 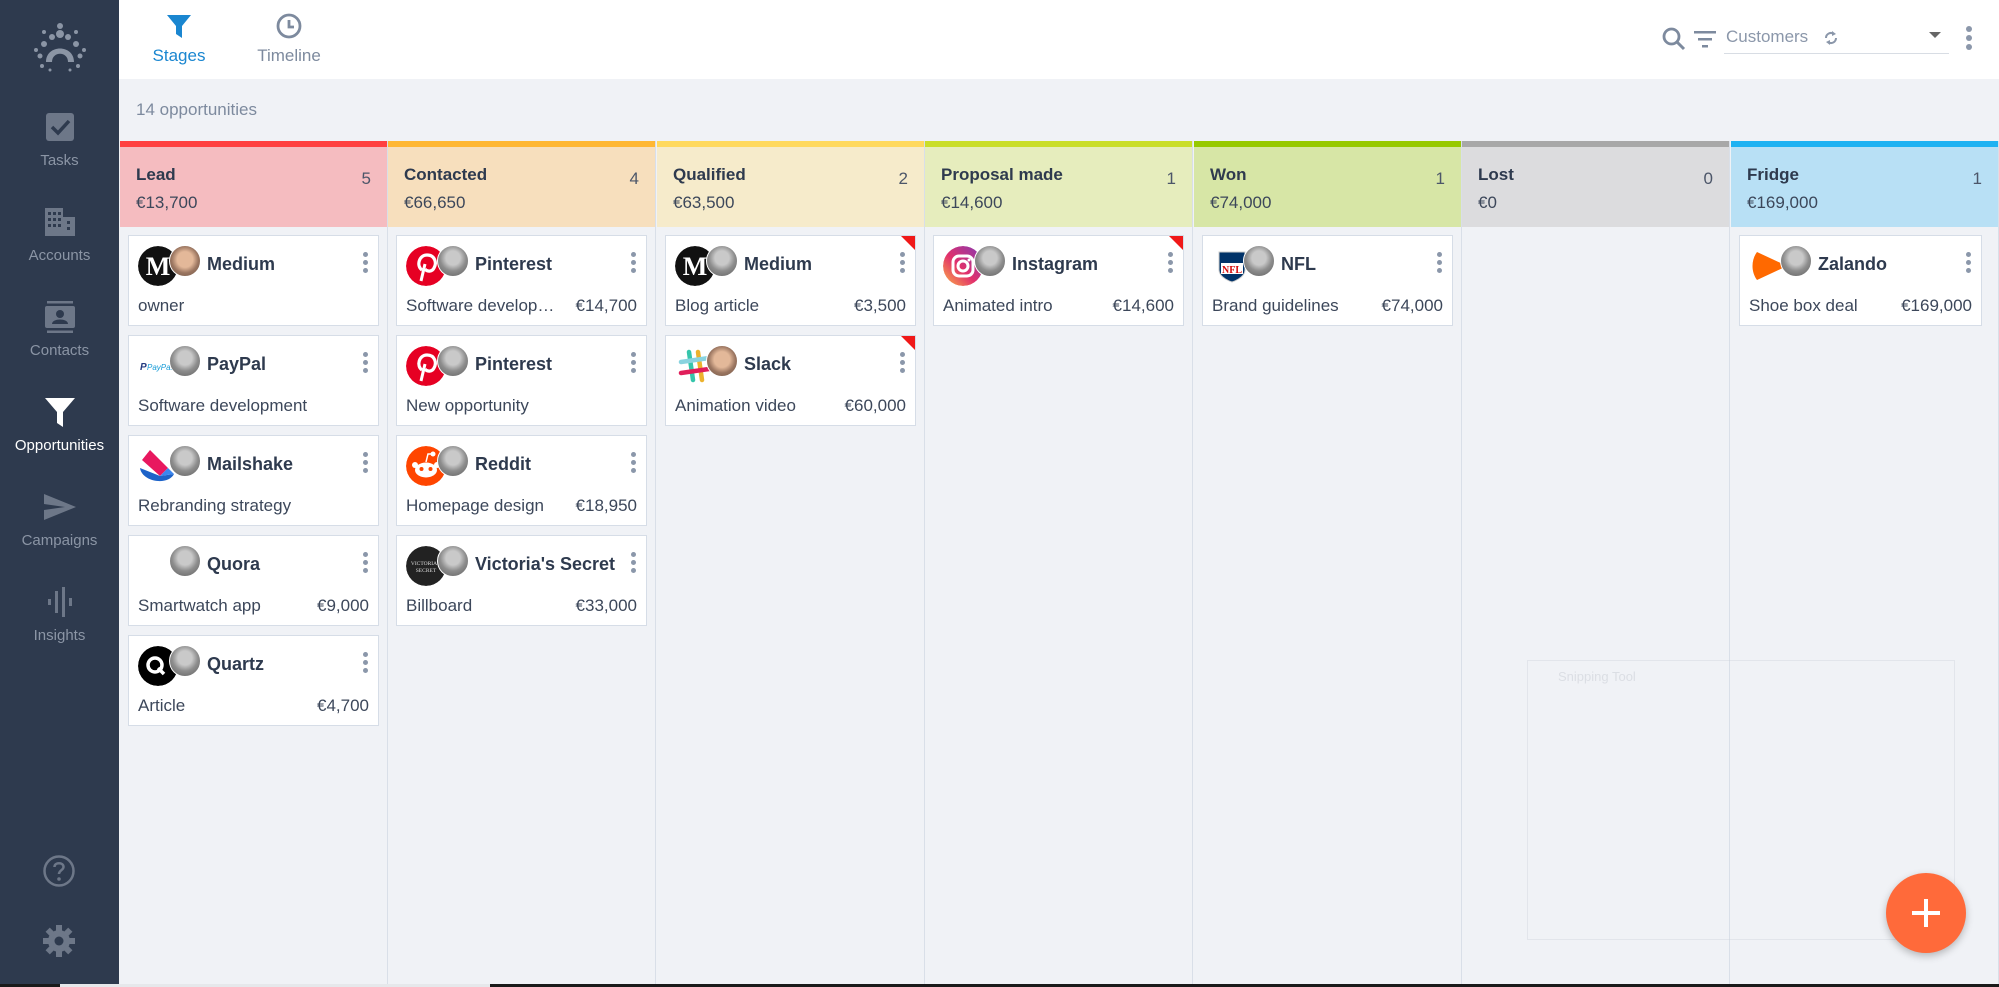 What do you see at coordinates (59, 435) in the screenshot?
I see `sidebar-item-opportunities: Opportunities` at bounding box center [59, 435].